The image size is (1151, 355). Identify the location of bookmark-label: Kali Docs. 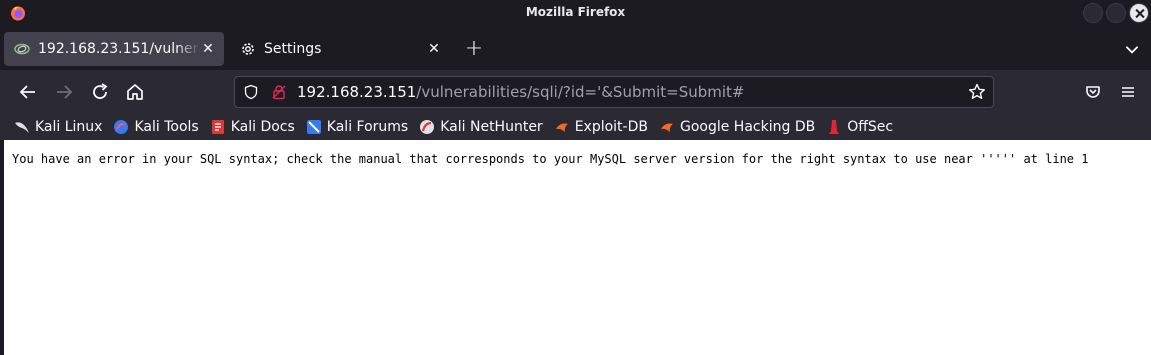
(262, 127).